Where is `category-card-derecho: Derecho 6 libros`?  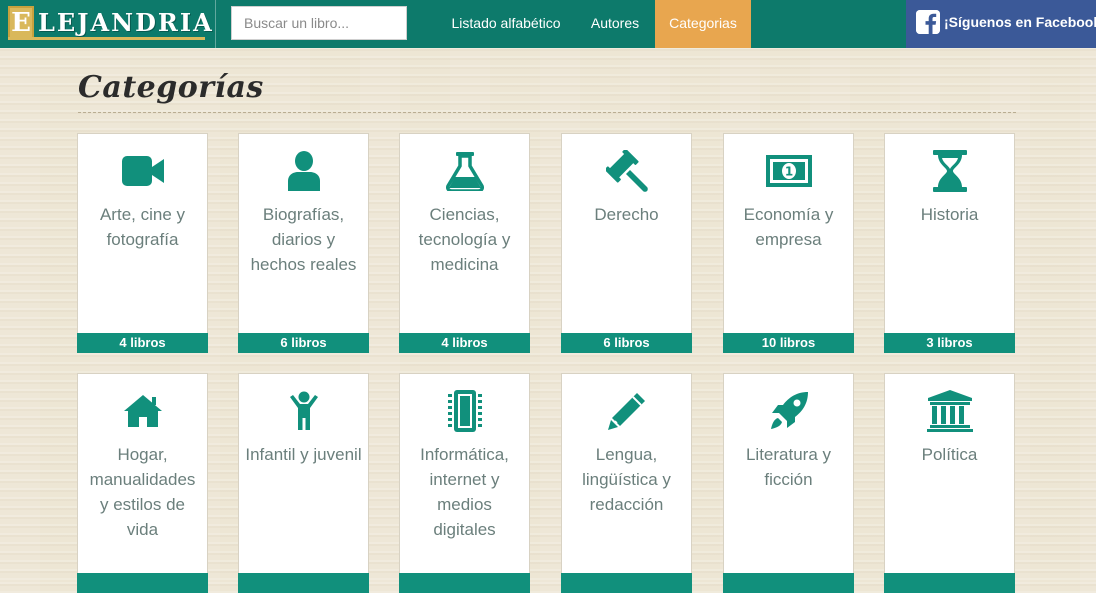 category-card-derecho: Derecho 6 libros is located at coordinates (626, 243).